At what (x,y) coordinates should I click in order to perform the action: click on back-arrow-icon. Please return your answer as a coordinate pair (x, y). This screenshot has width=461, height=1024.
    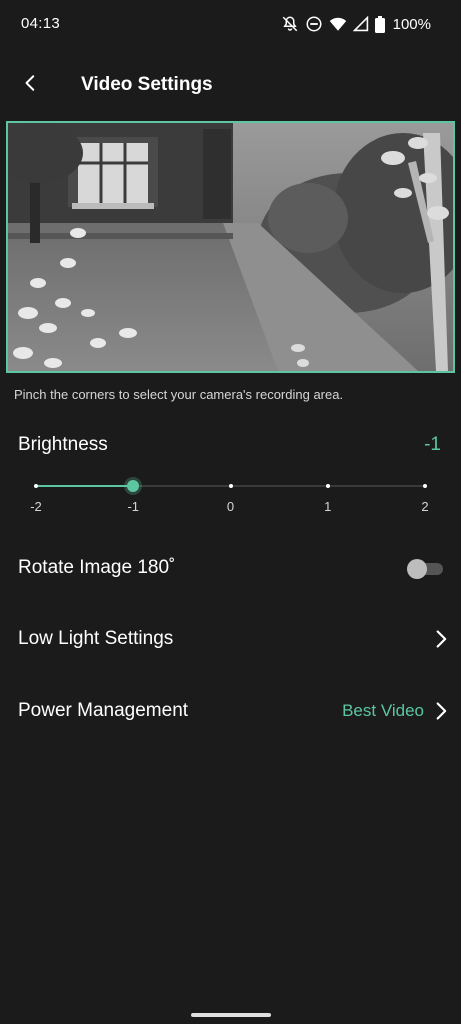
    Looking at the image, I should click on (31, 85).